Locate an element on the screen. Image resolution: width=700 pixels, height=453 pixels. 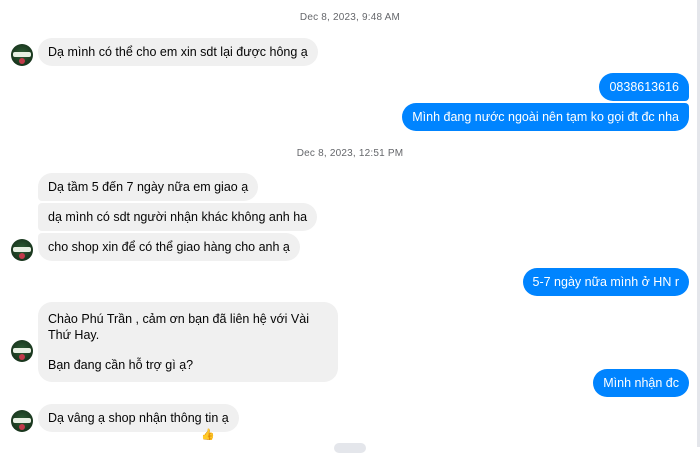
message-line: Bạn đang cần hỗ trợ gì ạ? is located at coordinates (121, 365).